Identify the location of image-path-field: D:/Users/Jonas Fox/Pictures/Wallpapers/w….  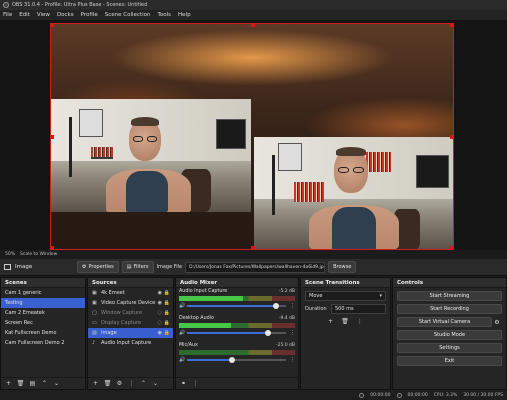
(255, 267).